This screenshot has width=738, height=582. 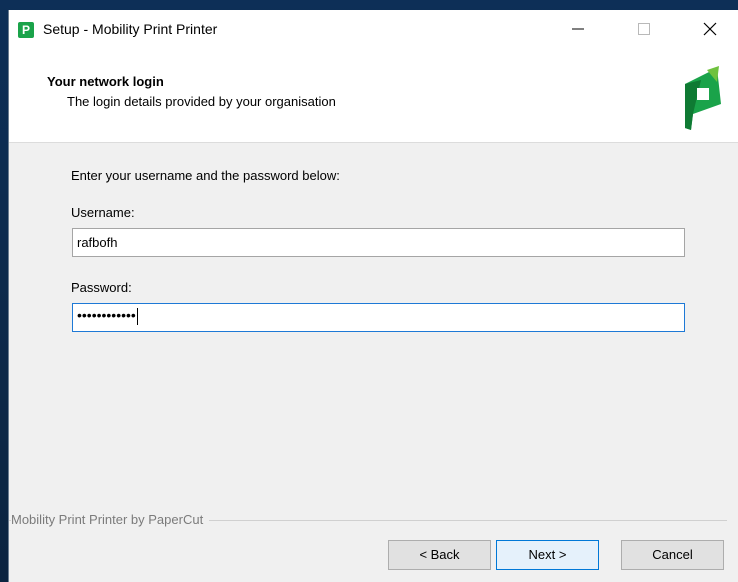 I want to click on password-label: Password:, so click(x=101, y=287).